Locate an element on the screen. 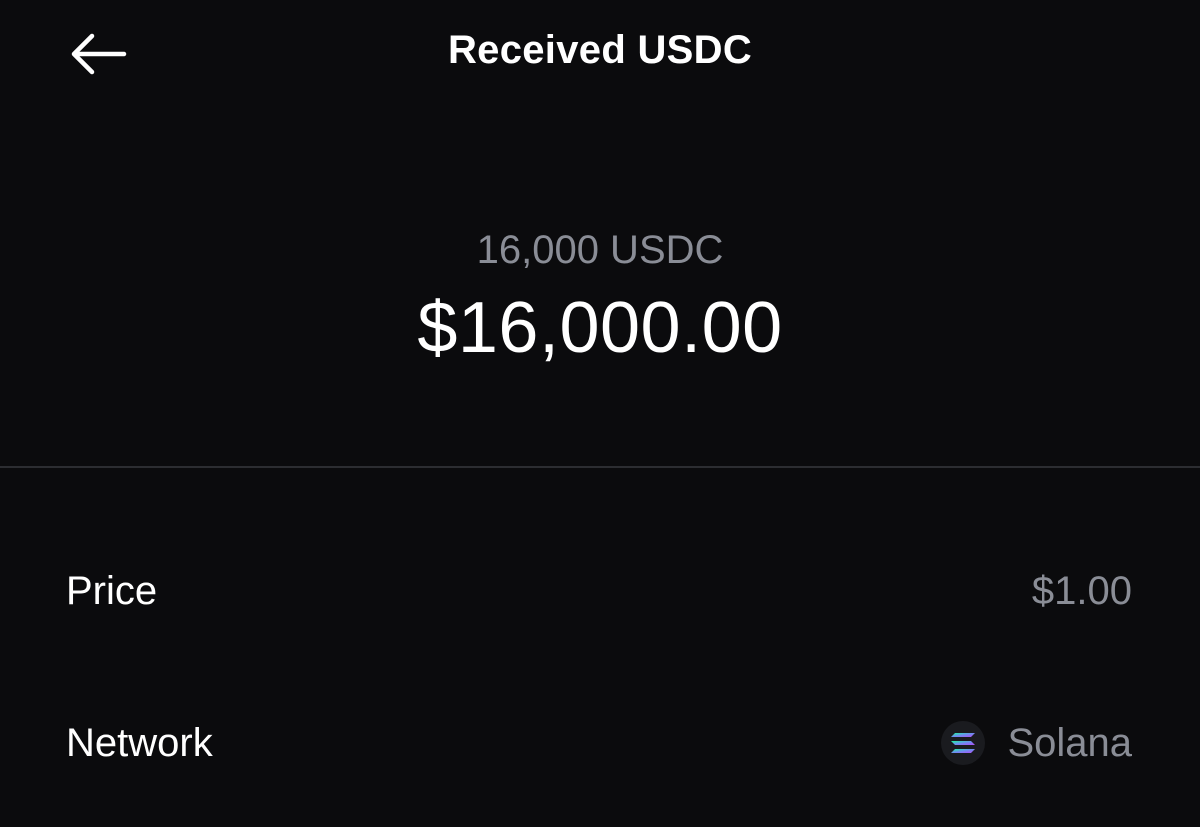  price-label: Price is located at coordinates (112, 591).